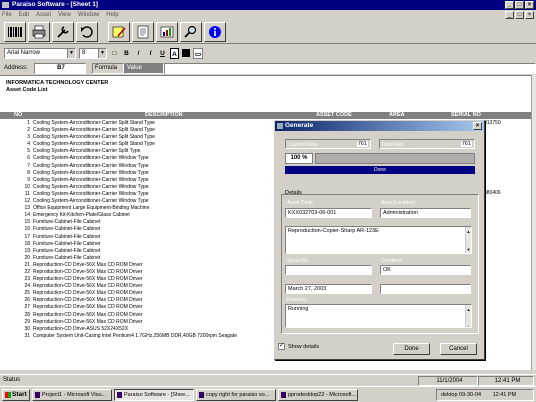 The height and width of the screenshot is (402, 536). I want to click on maximize-button: □, so click(519, 5).